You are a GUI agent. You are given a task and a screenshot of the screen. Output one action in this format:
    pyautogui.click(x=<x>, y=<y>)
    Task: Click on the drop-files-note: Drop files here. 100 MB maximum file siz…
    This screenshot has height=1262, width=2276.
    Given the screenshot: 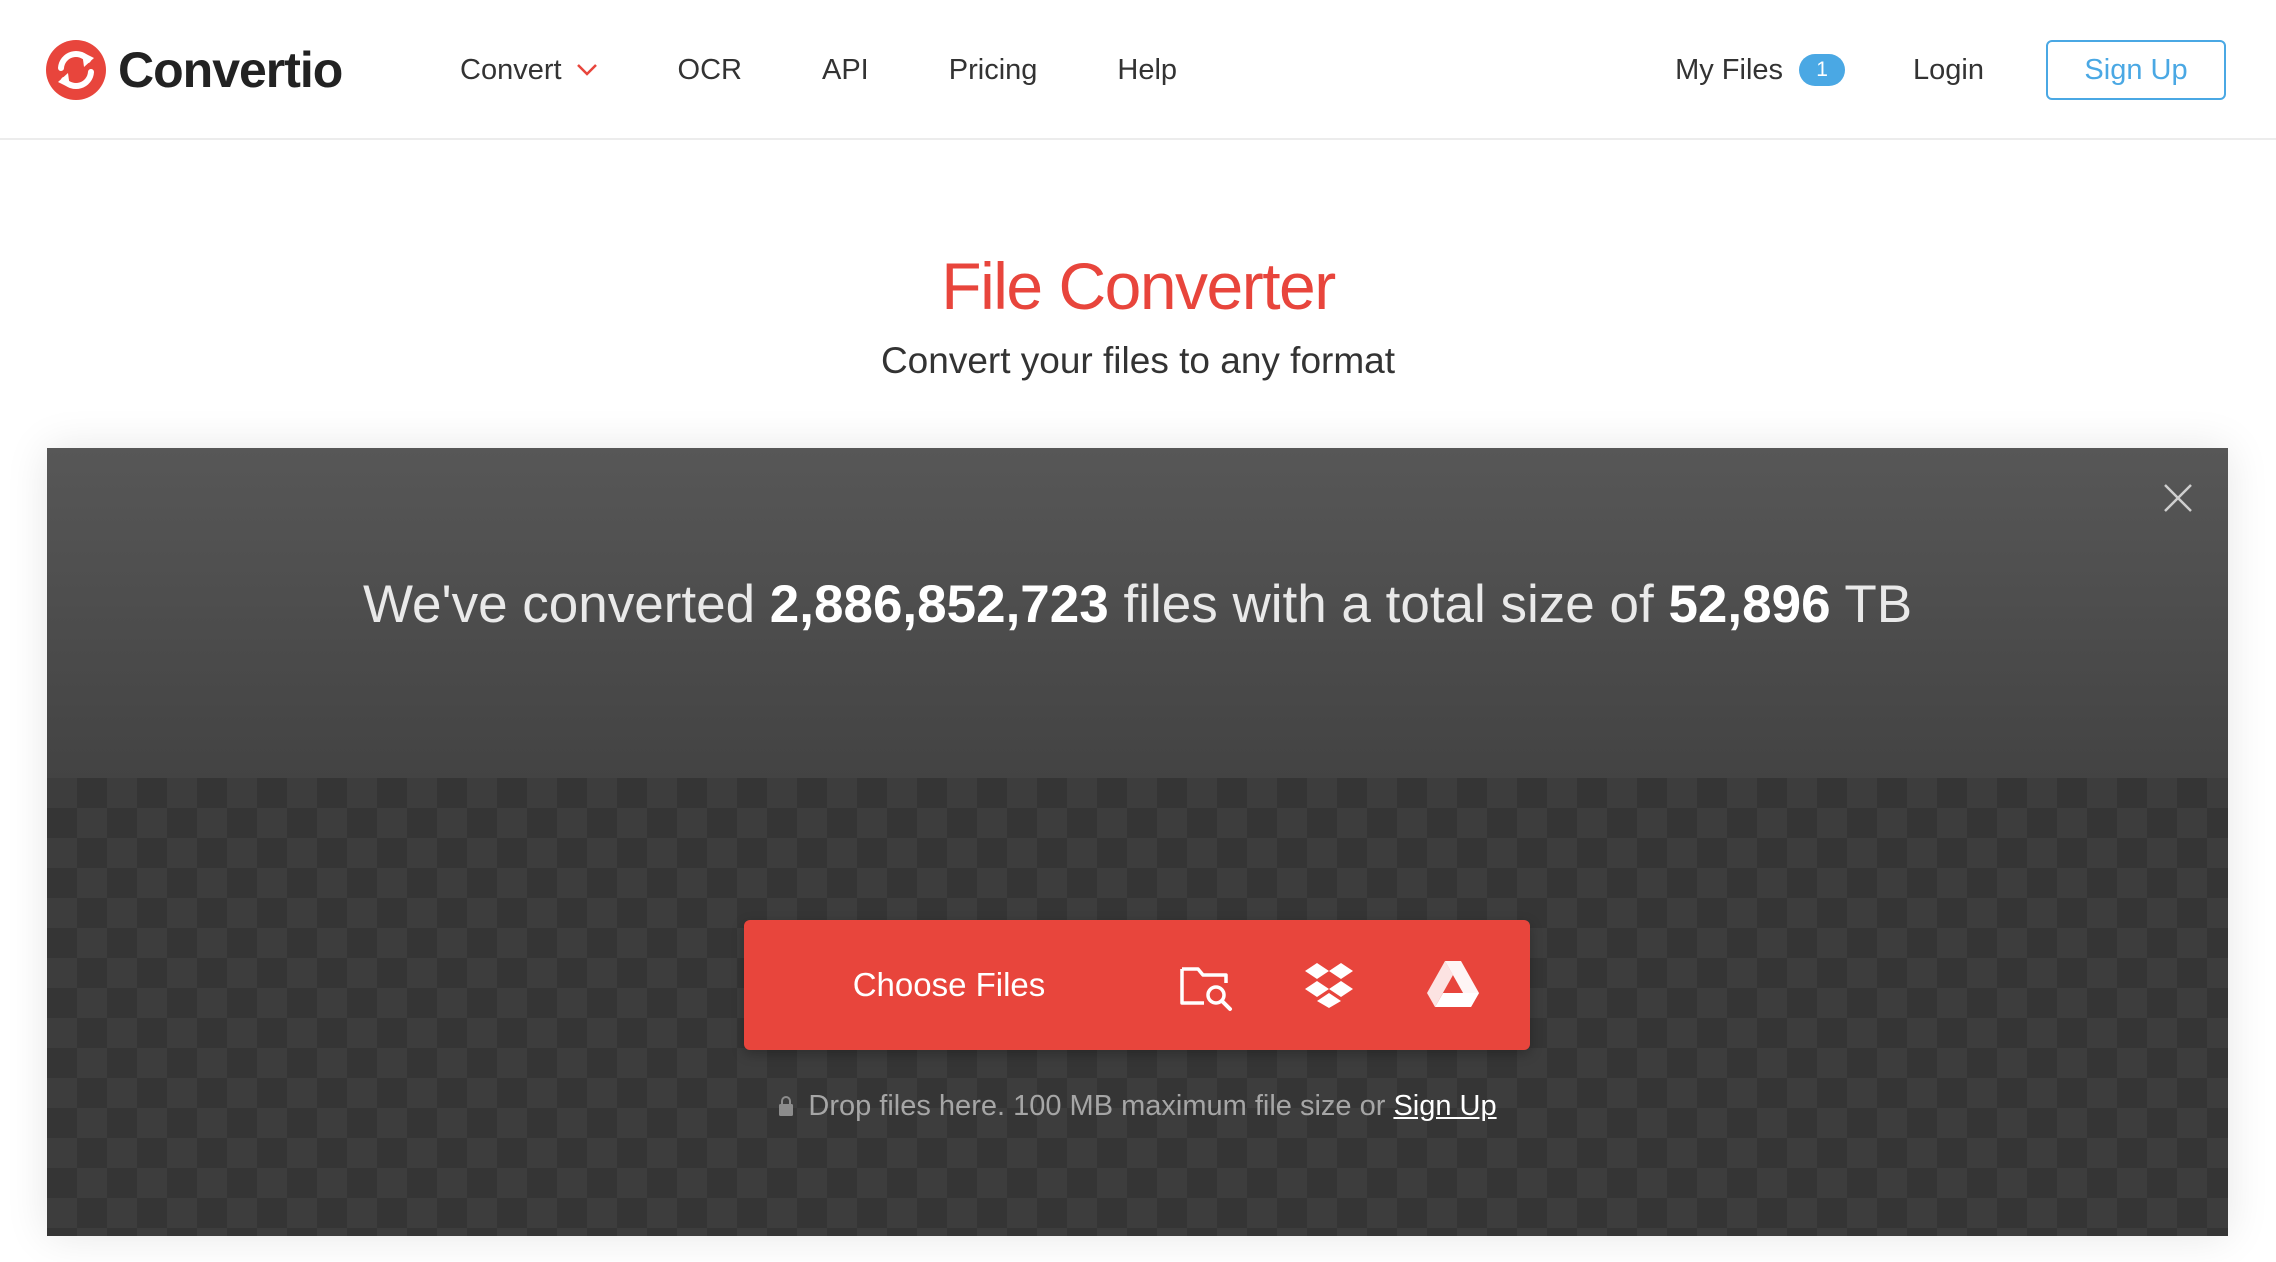 What is the action you would take?
    pyautogui.click(x=1137, y=1106)
    